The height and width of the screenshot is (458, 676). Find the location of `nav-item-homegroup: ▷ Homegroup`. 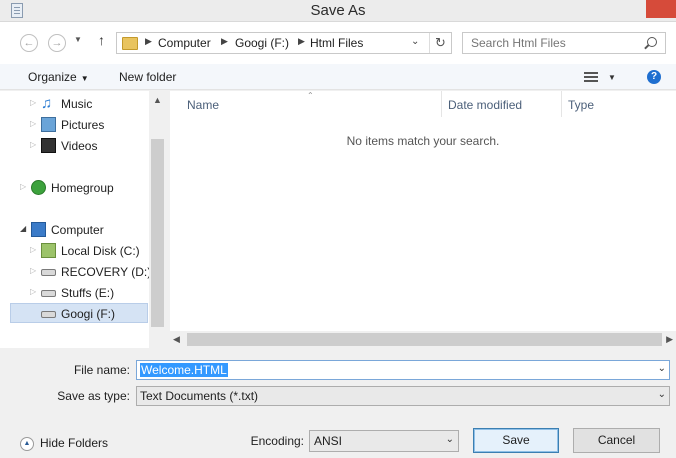

nav-item-homegroup: ▷ Homegroup is located at coordinates (74, 188).